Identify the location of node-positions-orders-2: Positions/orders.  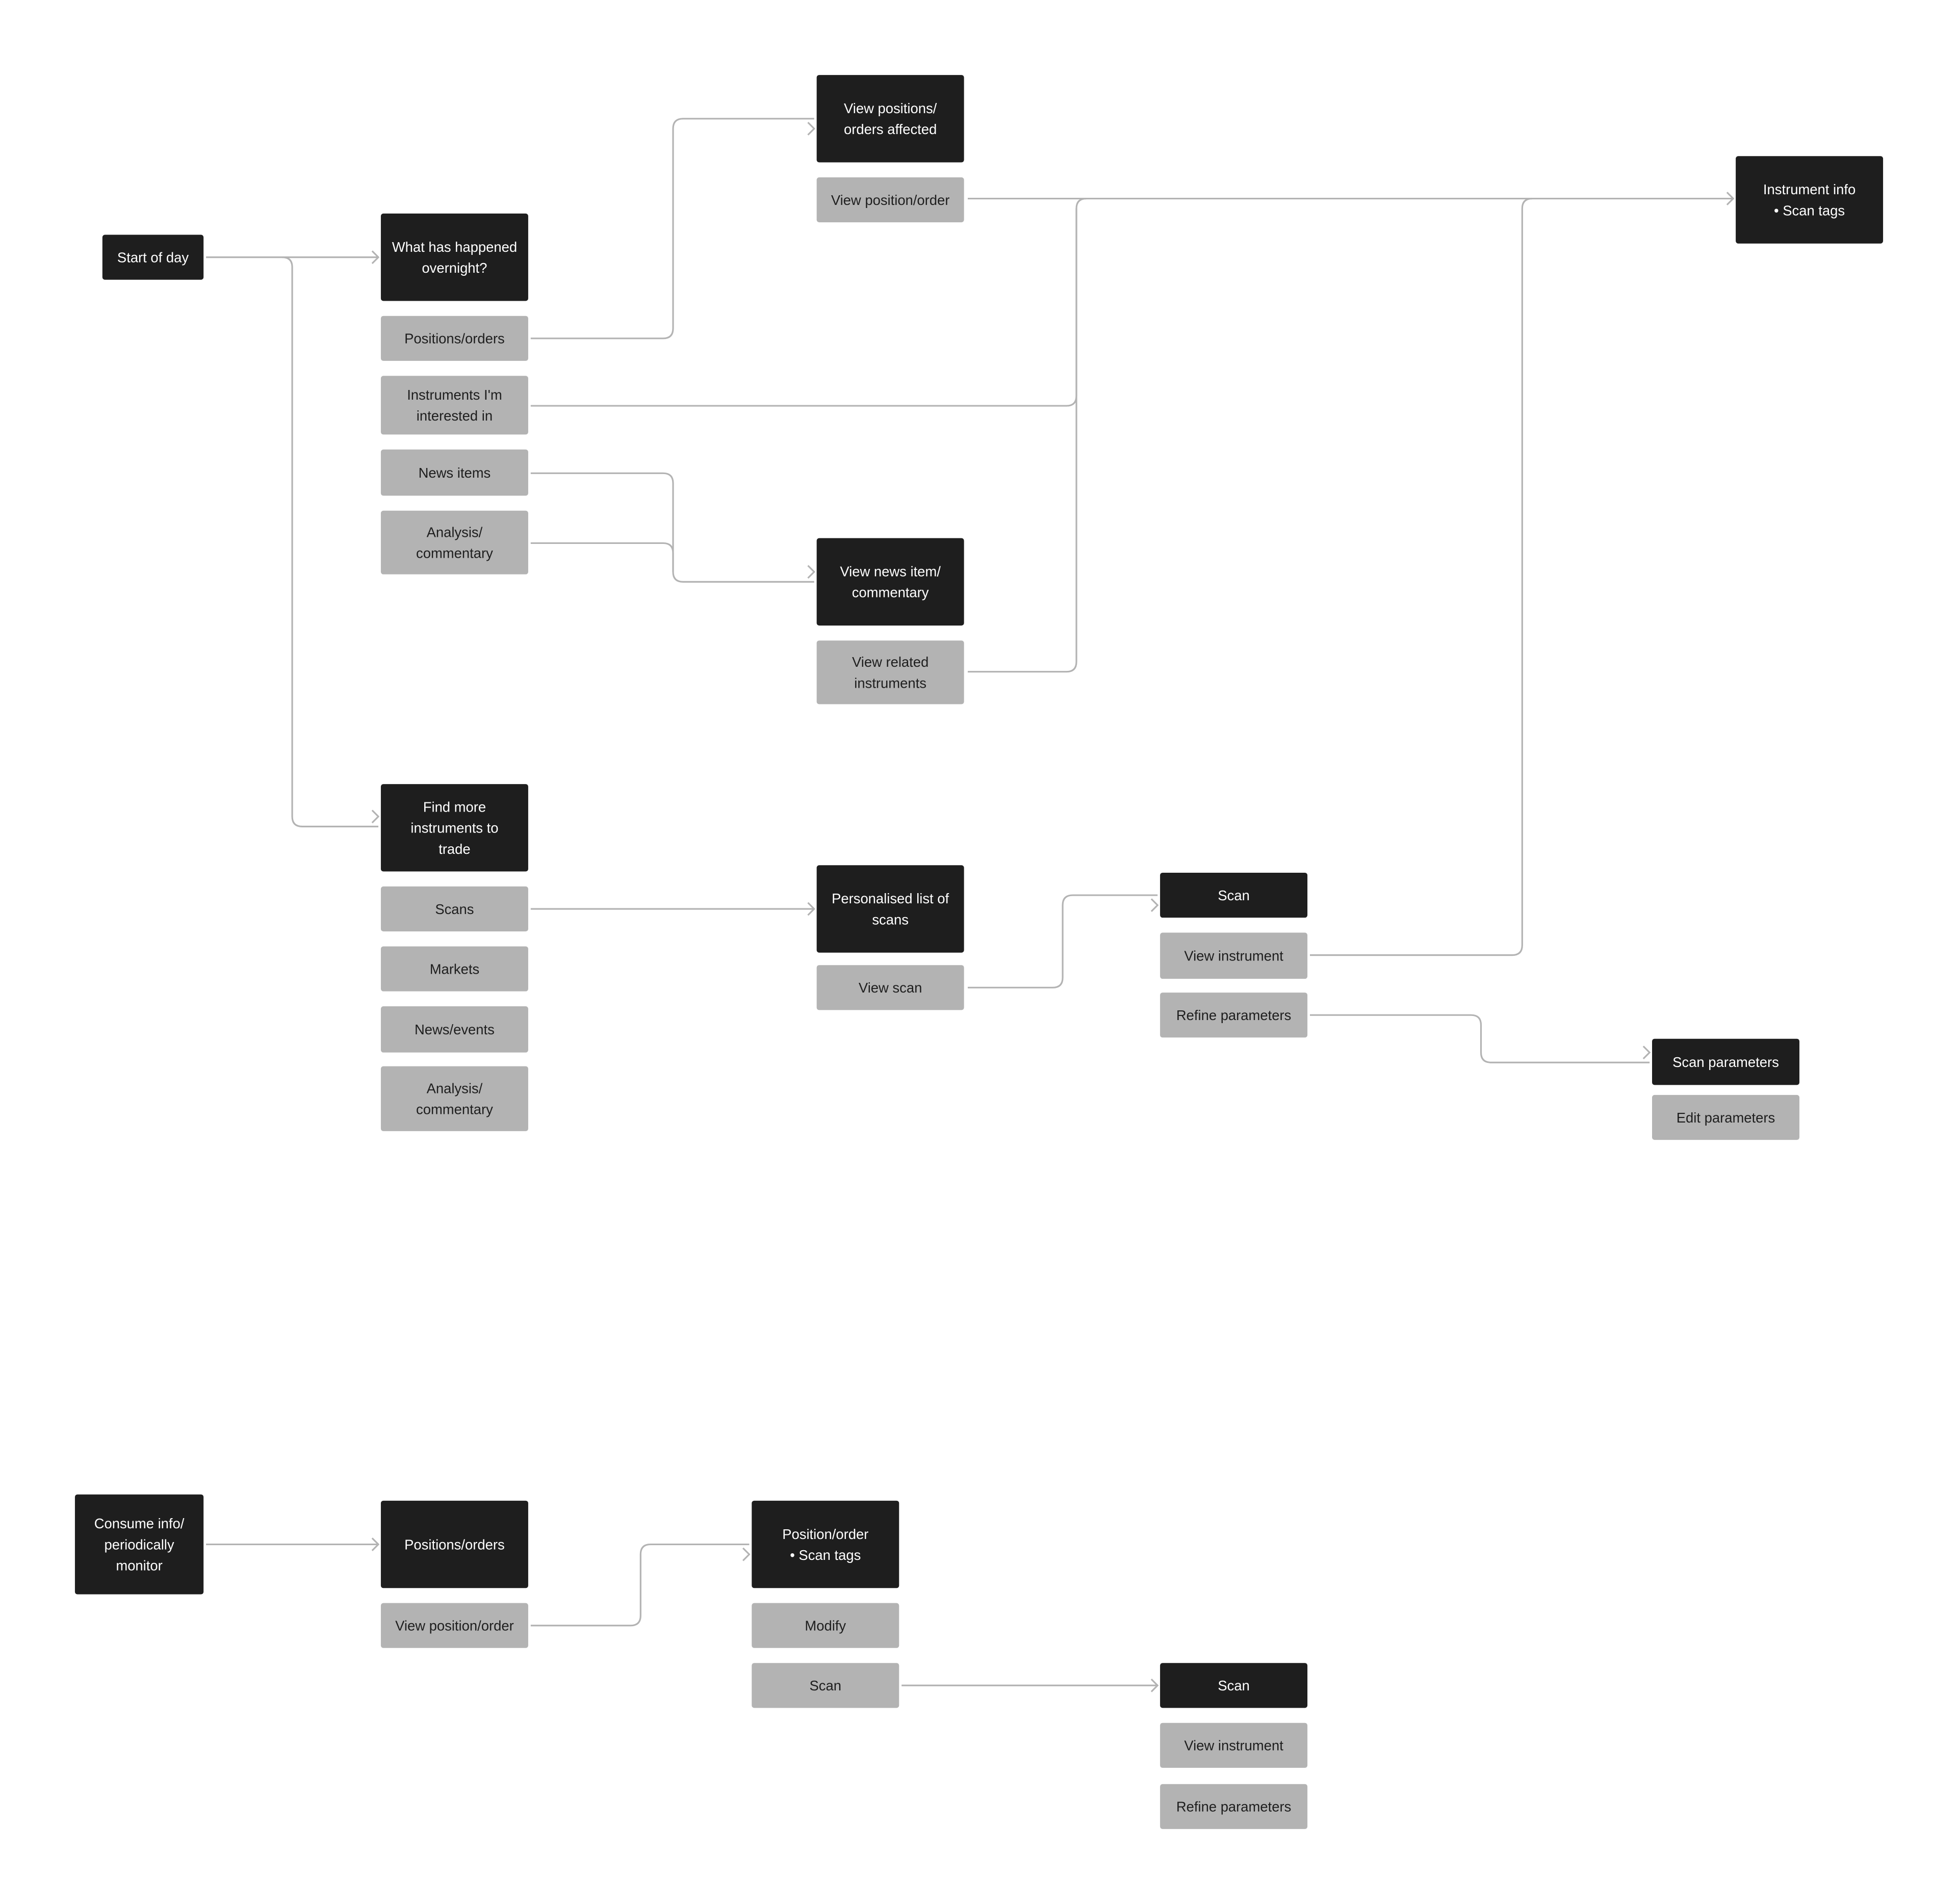
(454, 1544).